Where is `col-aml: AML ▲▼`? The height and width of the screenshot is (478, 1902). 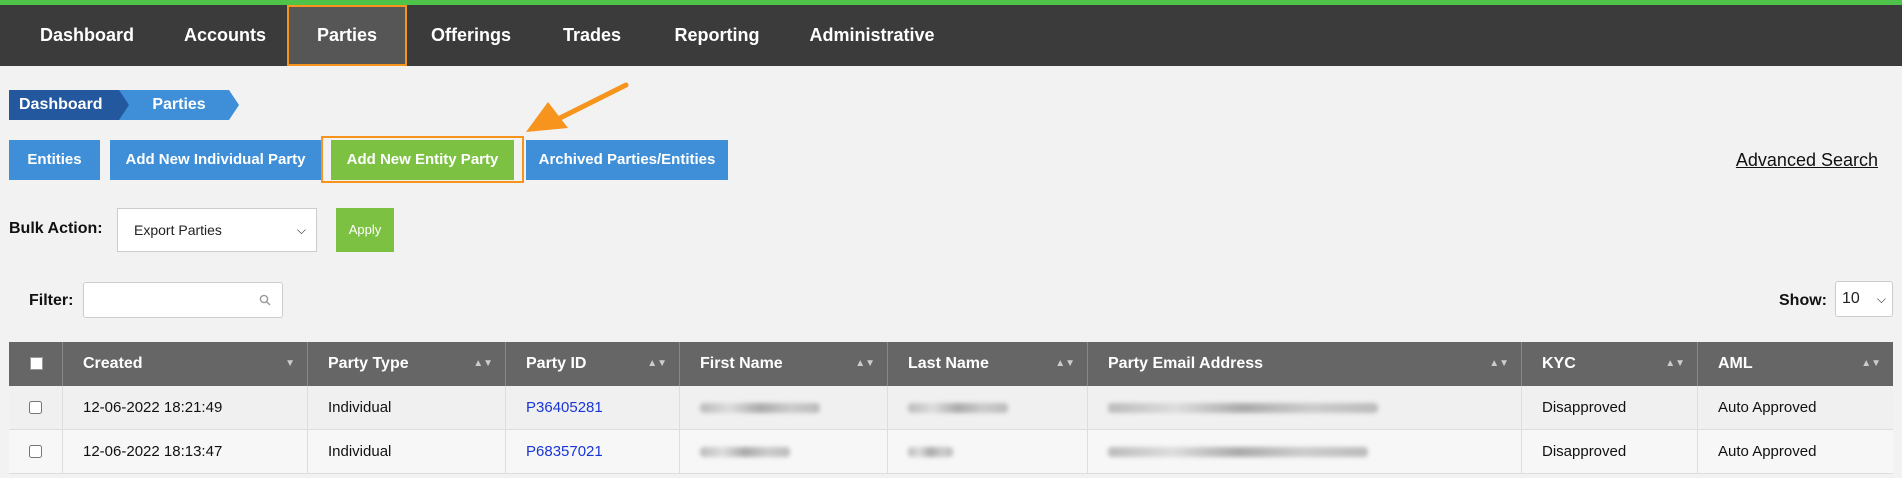
col-aml: AML ▲▼ is located at coordinates (1795, 364).